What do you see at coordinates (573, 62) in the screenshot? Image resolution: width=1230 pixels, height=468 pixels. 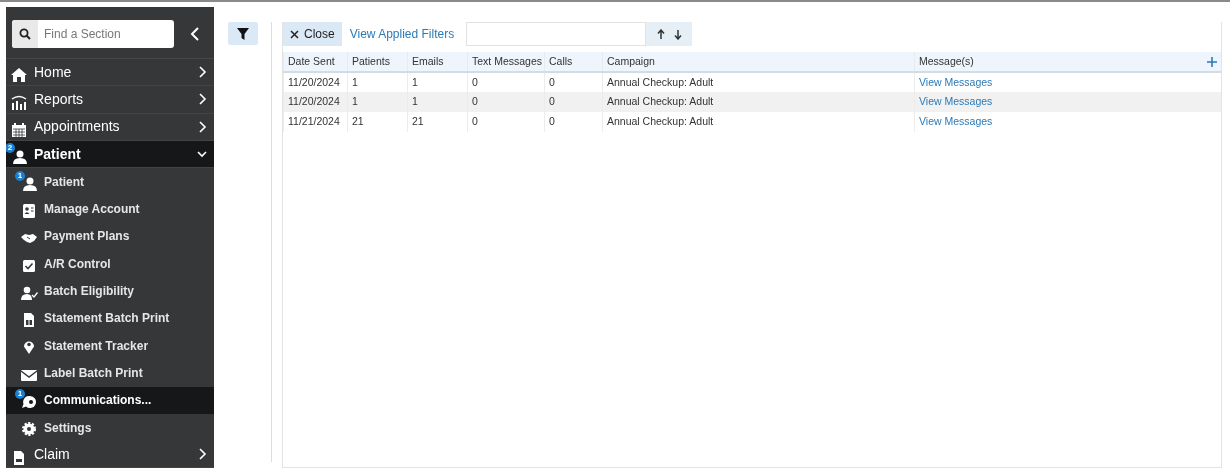 I see `column-header: Calls` at bounding box center [573, 62].